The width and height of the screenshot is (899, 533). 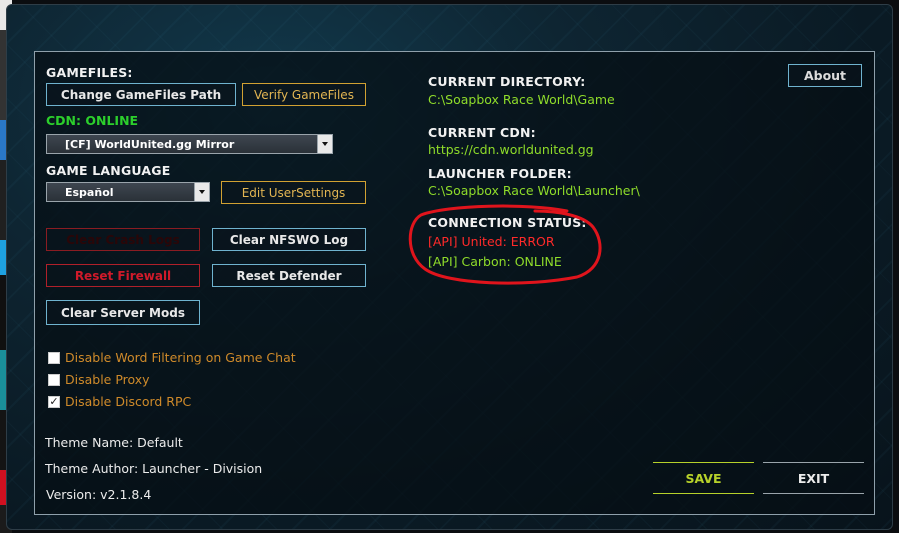 I want to click on checkmark-icon: ✓, so click(x=54, y=401).